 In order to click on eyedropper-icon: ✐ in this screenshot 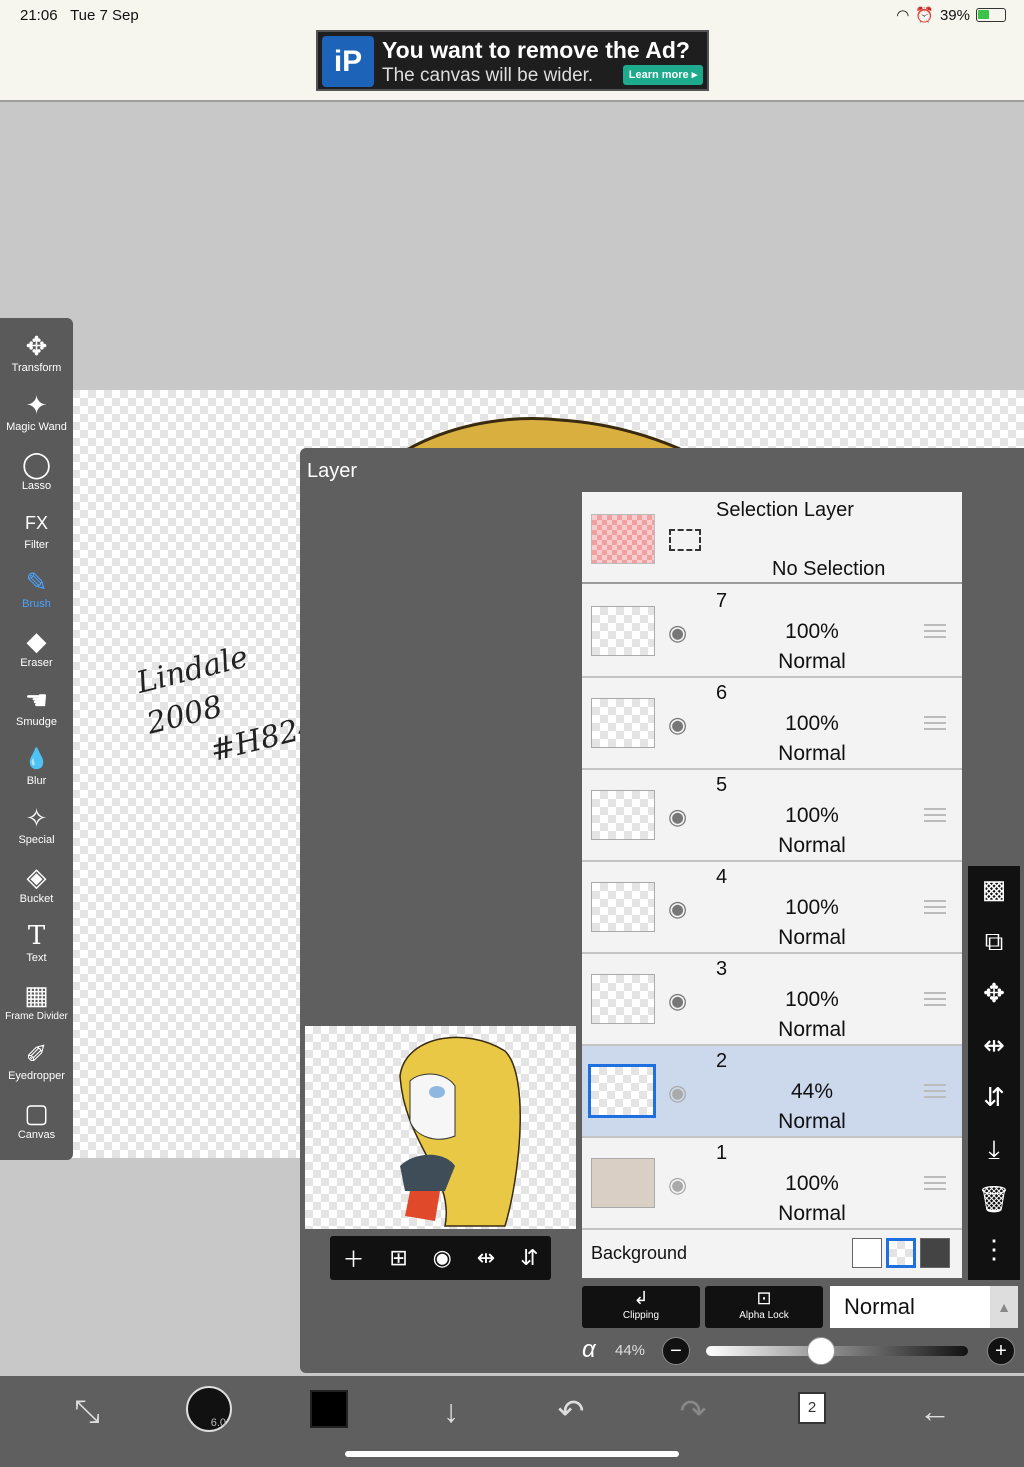, I will do `click(36, 1054)`.